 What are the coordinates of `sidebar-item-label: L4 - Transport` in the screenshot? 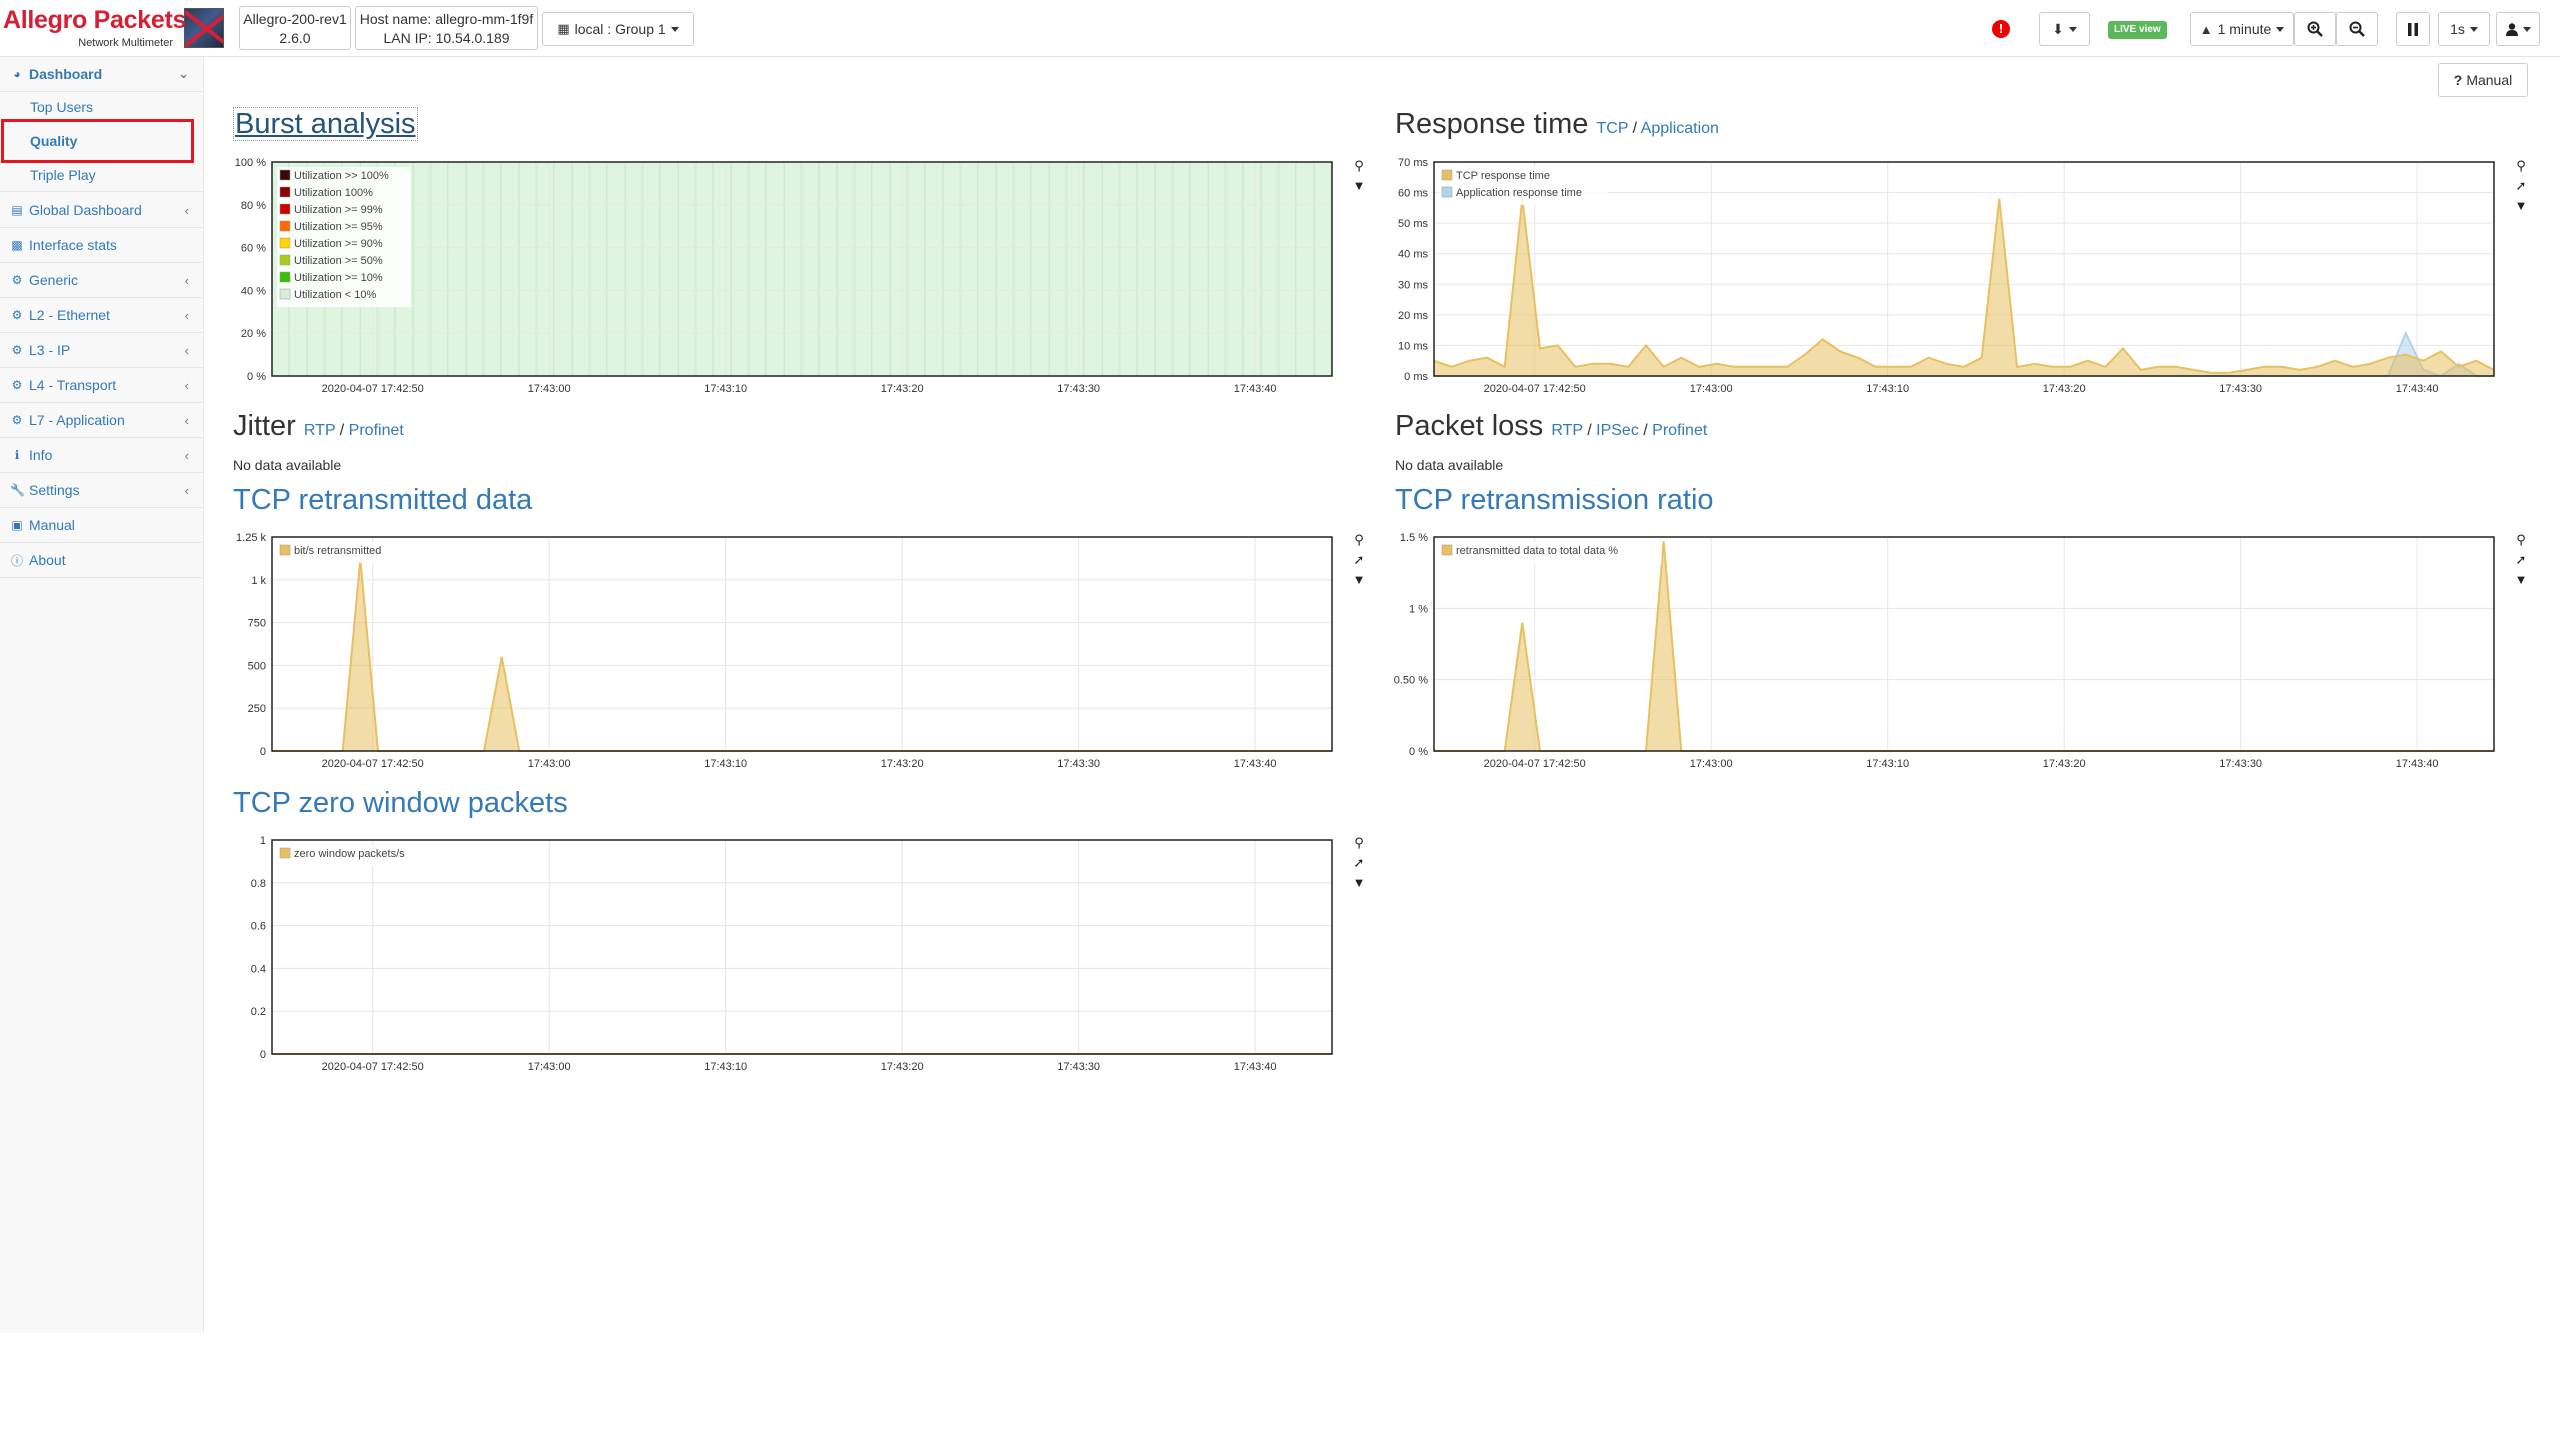 It's located at (73, 385).